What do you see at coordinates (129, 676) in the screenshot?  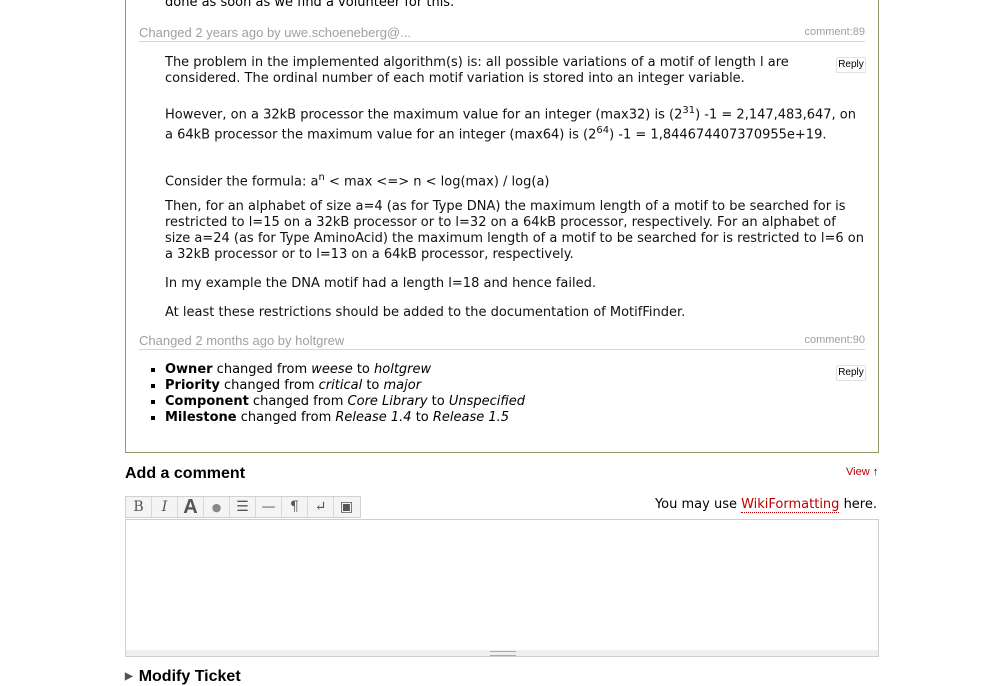 I see `expand-arrow-icon: ▶` at bounding box center [129, 676].